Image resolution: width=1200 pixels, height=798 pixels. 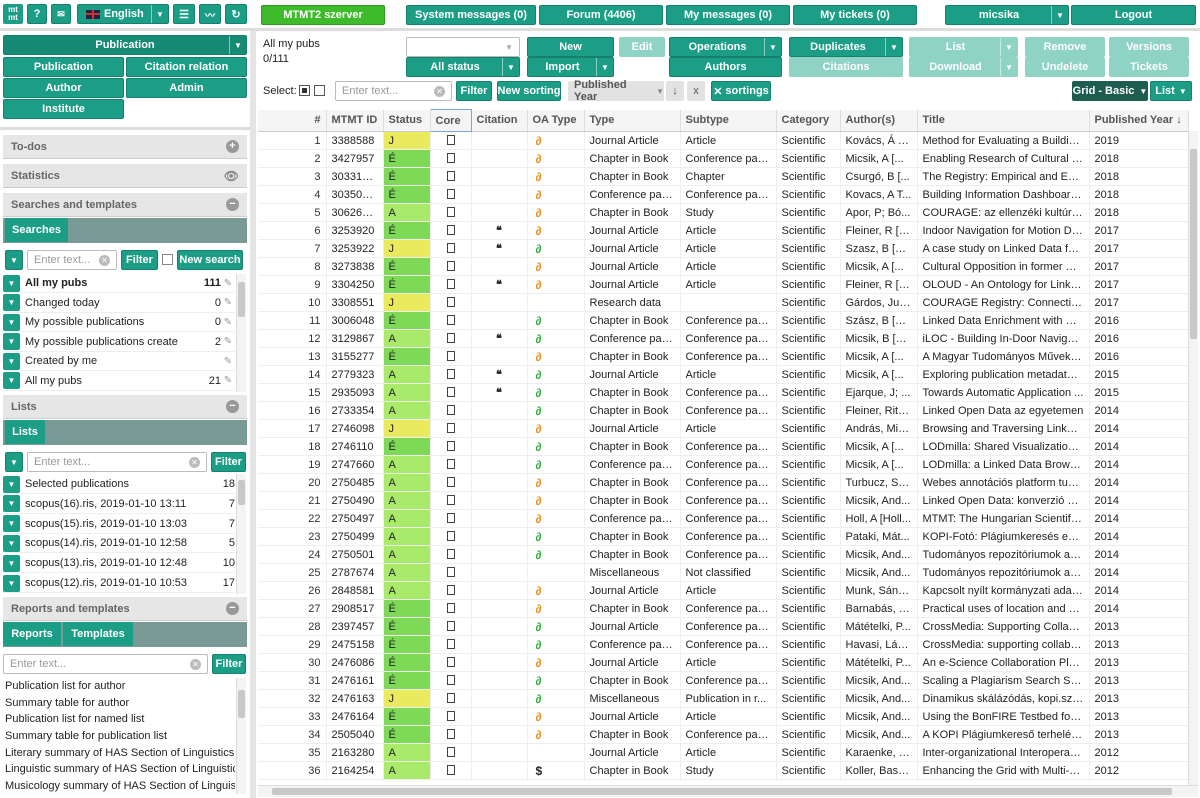 I want to click on system-messages-button: System messages (0), so click(x=471, y=15).